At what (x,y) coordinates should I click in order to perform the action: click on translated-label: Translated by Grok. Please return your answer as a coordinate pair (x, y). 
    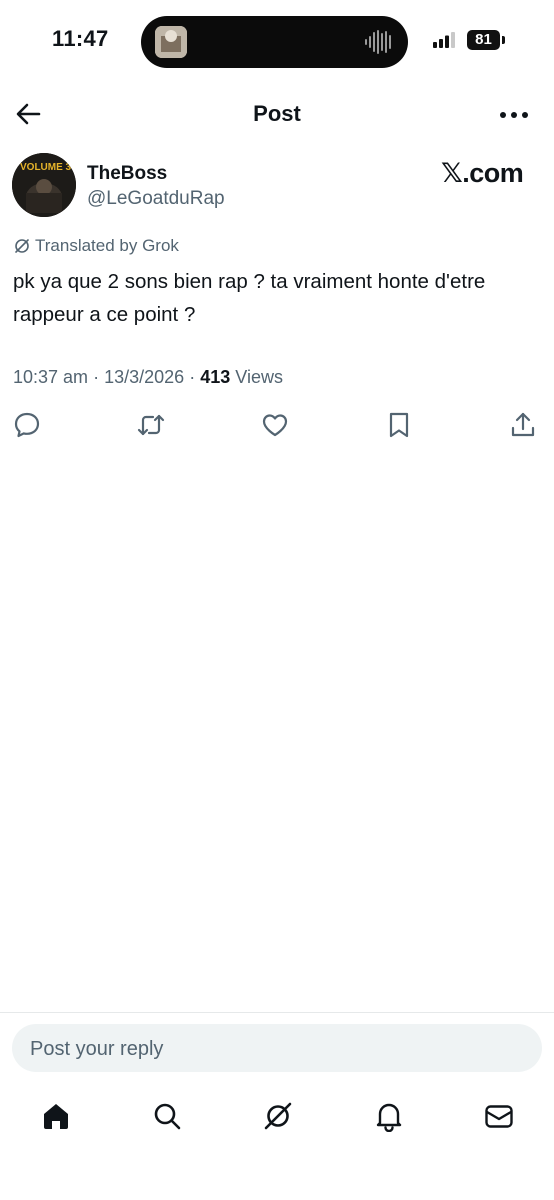
    Looking at the image, I should click on (96, 246).